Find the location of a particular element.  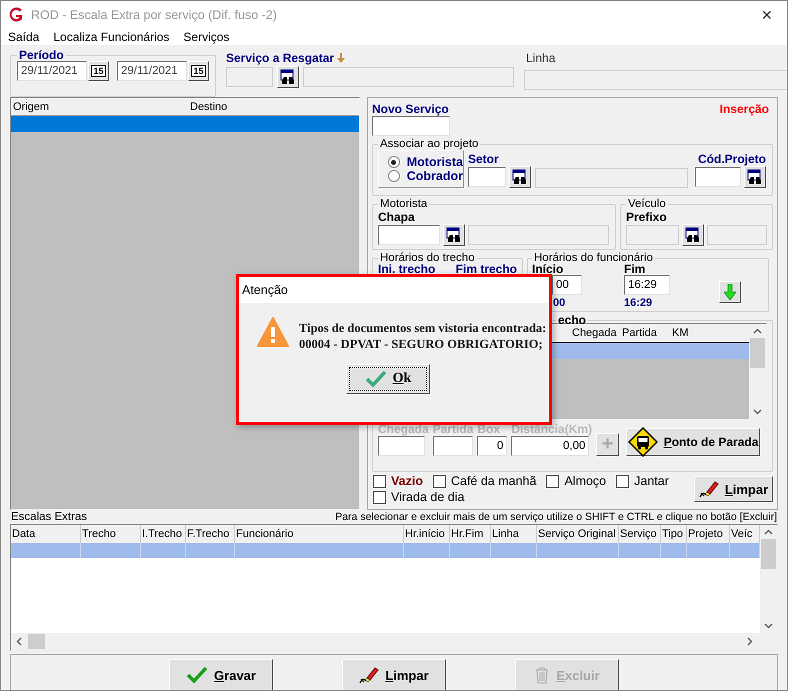

field-label: Box is located at coordinates (489, 429).